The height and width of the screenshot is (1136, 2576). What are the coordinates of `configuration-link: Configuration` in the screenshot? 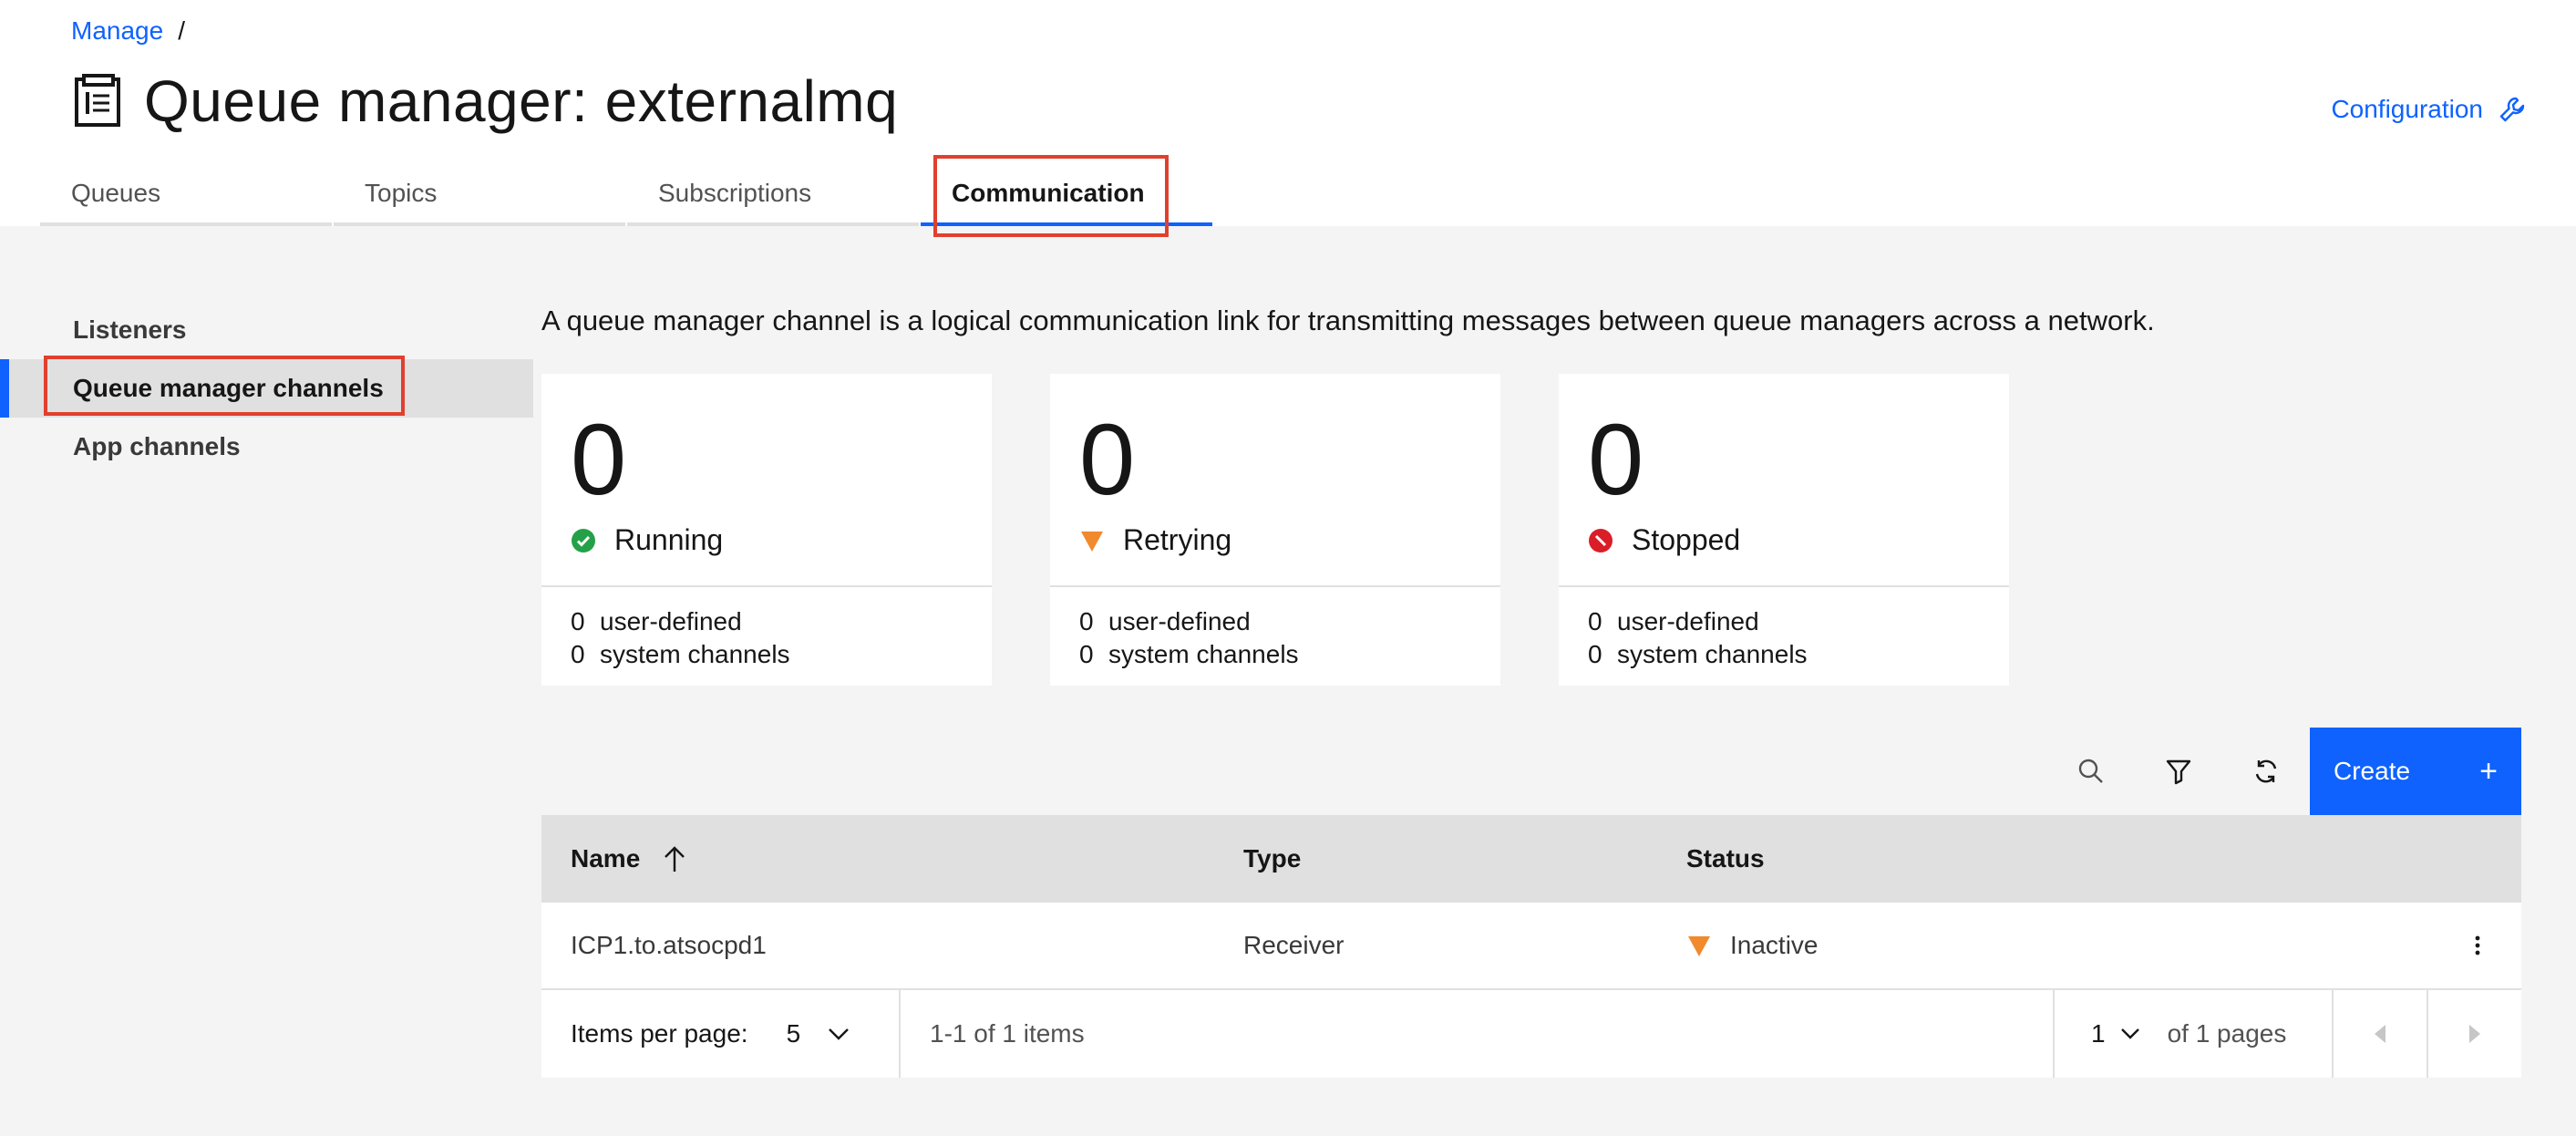 It's located at (2429, 109).